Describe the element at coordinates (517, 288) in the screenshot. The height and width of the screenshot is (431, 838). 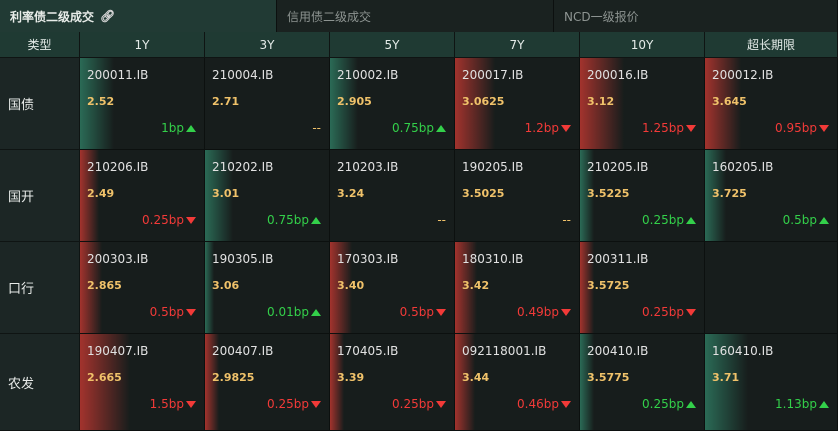
I see `bond-cell: 180310.IB 3.42 0.49bp` at that location.